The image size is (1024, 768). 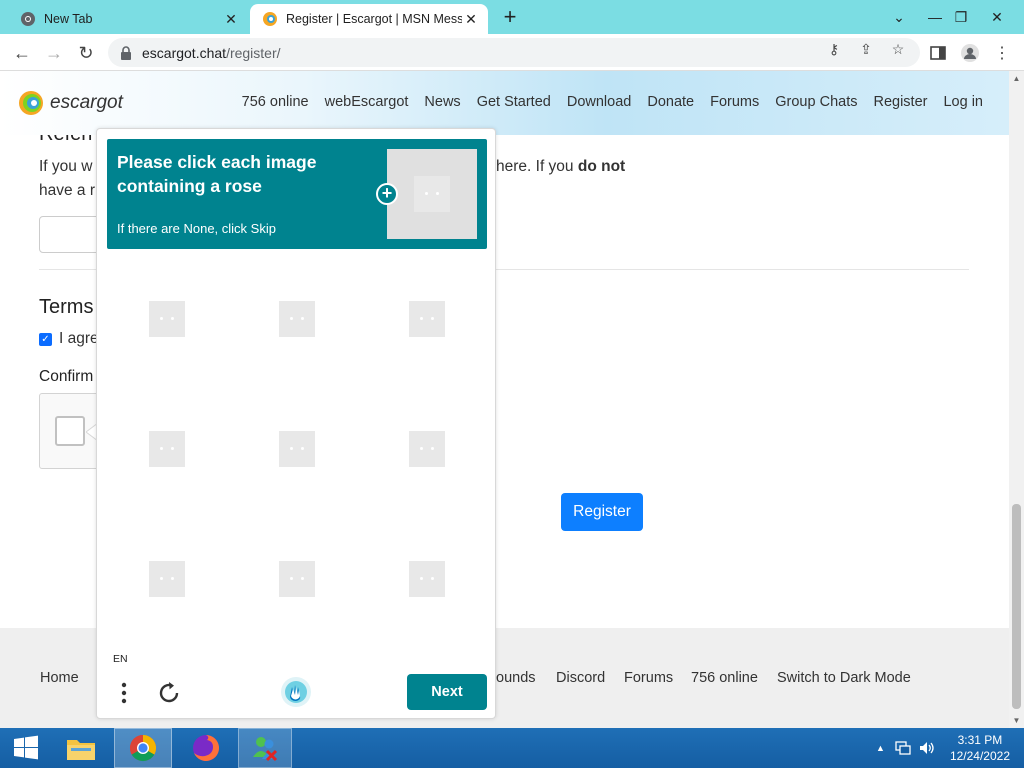 What do you see at coordinates (369, 19) in the screenshot?
I see `tab-register: Register | Escargot | MSN Messe ✕` at bounding box center [369, 19].